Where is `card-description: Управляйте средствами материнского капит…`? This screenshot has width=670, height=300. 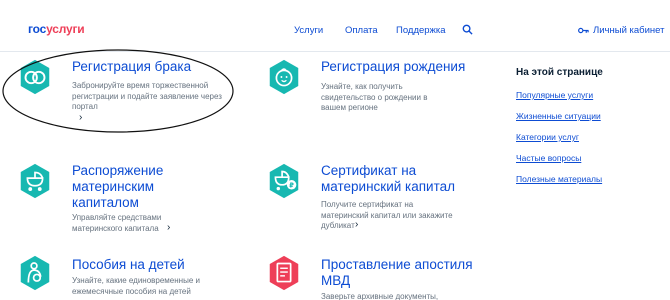
card-description: Управляйте средствами материнского капит… is located at coordinates (117, 223).